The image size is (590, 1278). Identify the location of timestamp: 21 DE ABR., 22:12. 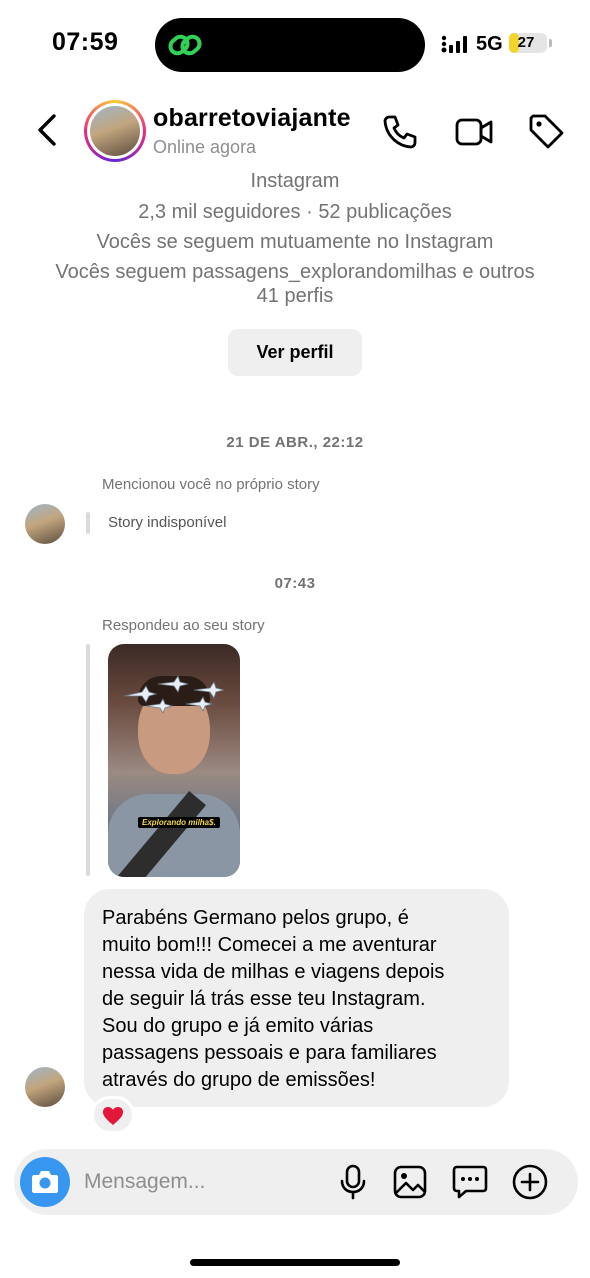
(295, 442).